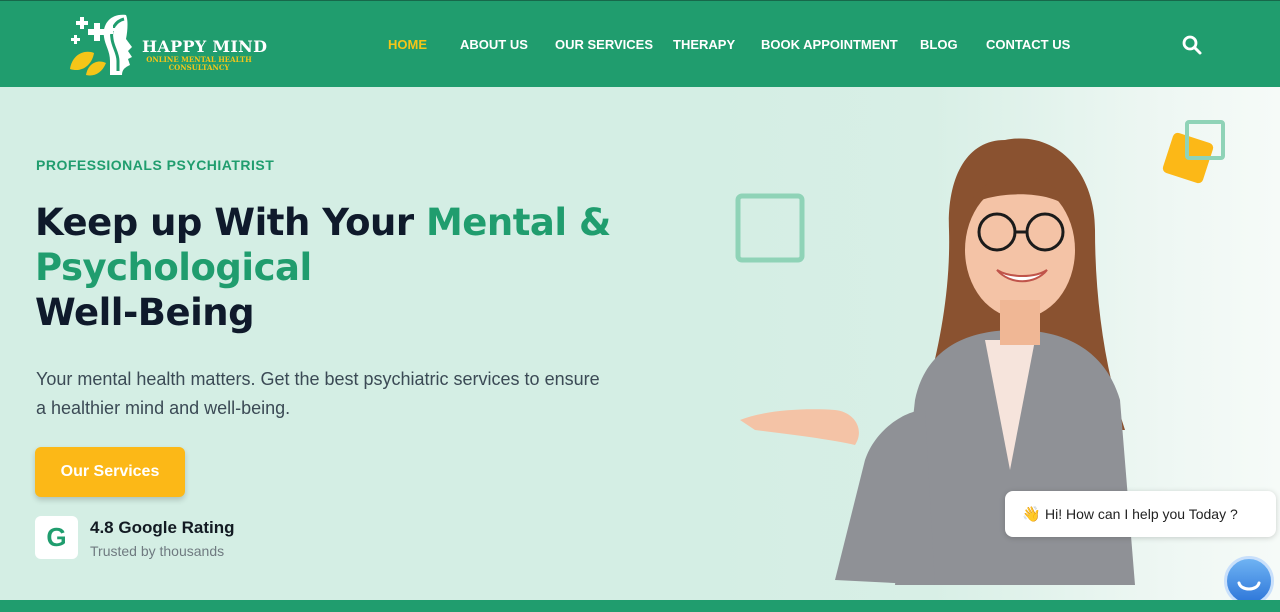  I want to click on nav-item-our-services: OUR SERVICES, so click(604, 44).